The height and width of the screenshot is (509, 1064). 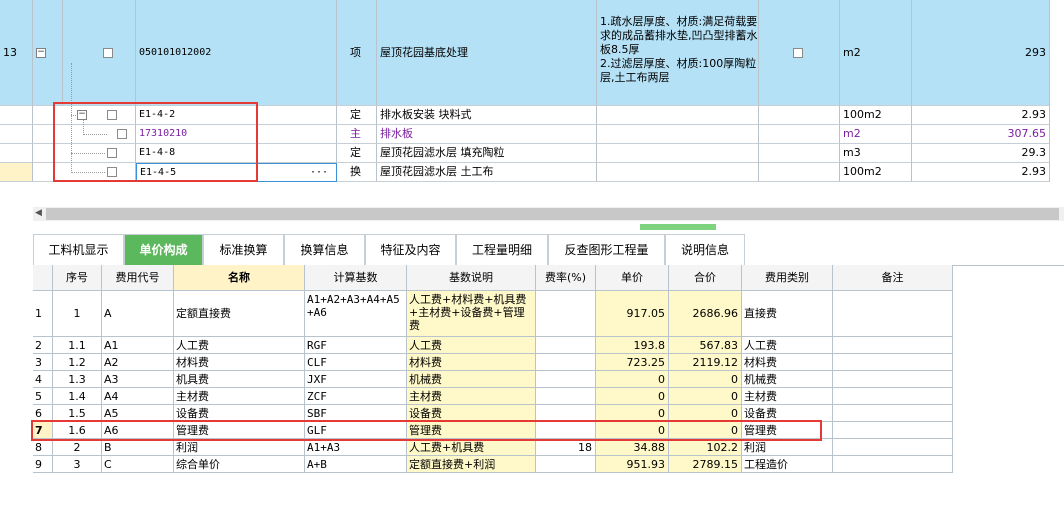 I want to click on cell-base: A+B, so click(x=356, y=464).